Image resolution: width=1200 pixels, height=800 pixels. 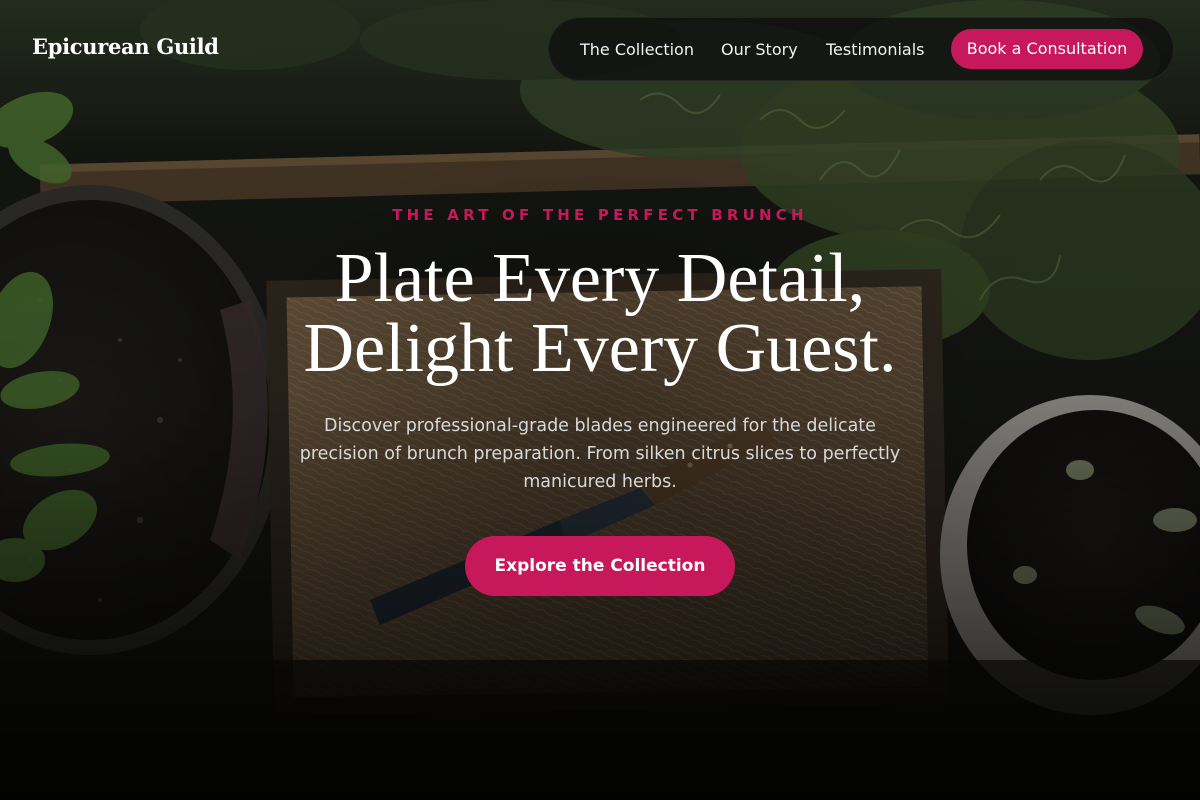 What do you see at coordinates (125, 46) in the screenshot?
I see `brand-logo: Epicurean Guild` at bounding box center [125, 46].